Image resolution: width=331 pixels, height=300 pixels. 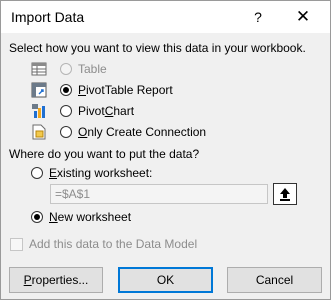 What do you see at coordinates (66, 90) in the screenshot?
I see `radio-pivottable` at bounding box center [66, 90].